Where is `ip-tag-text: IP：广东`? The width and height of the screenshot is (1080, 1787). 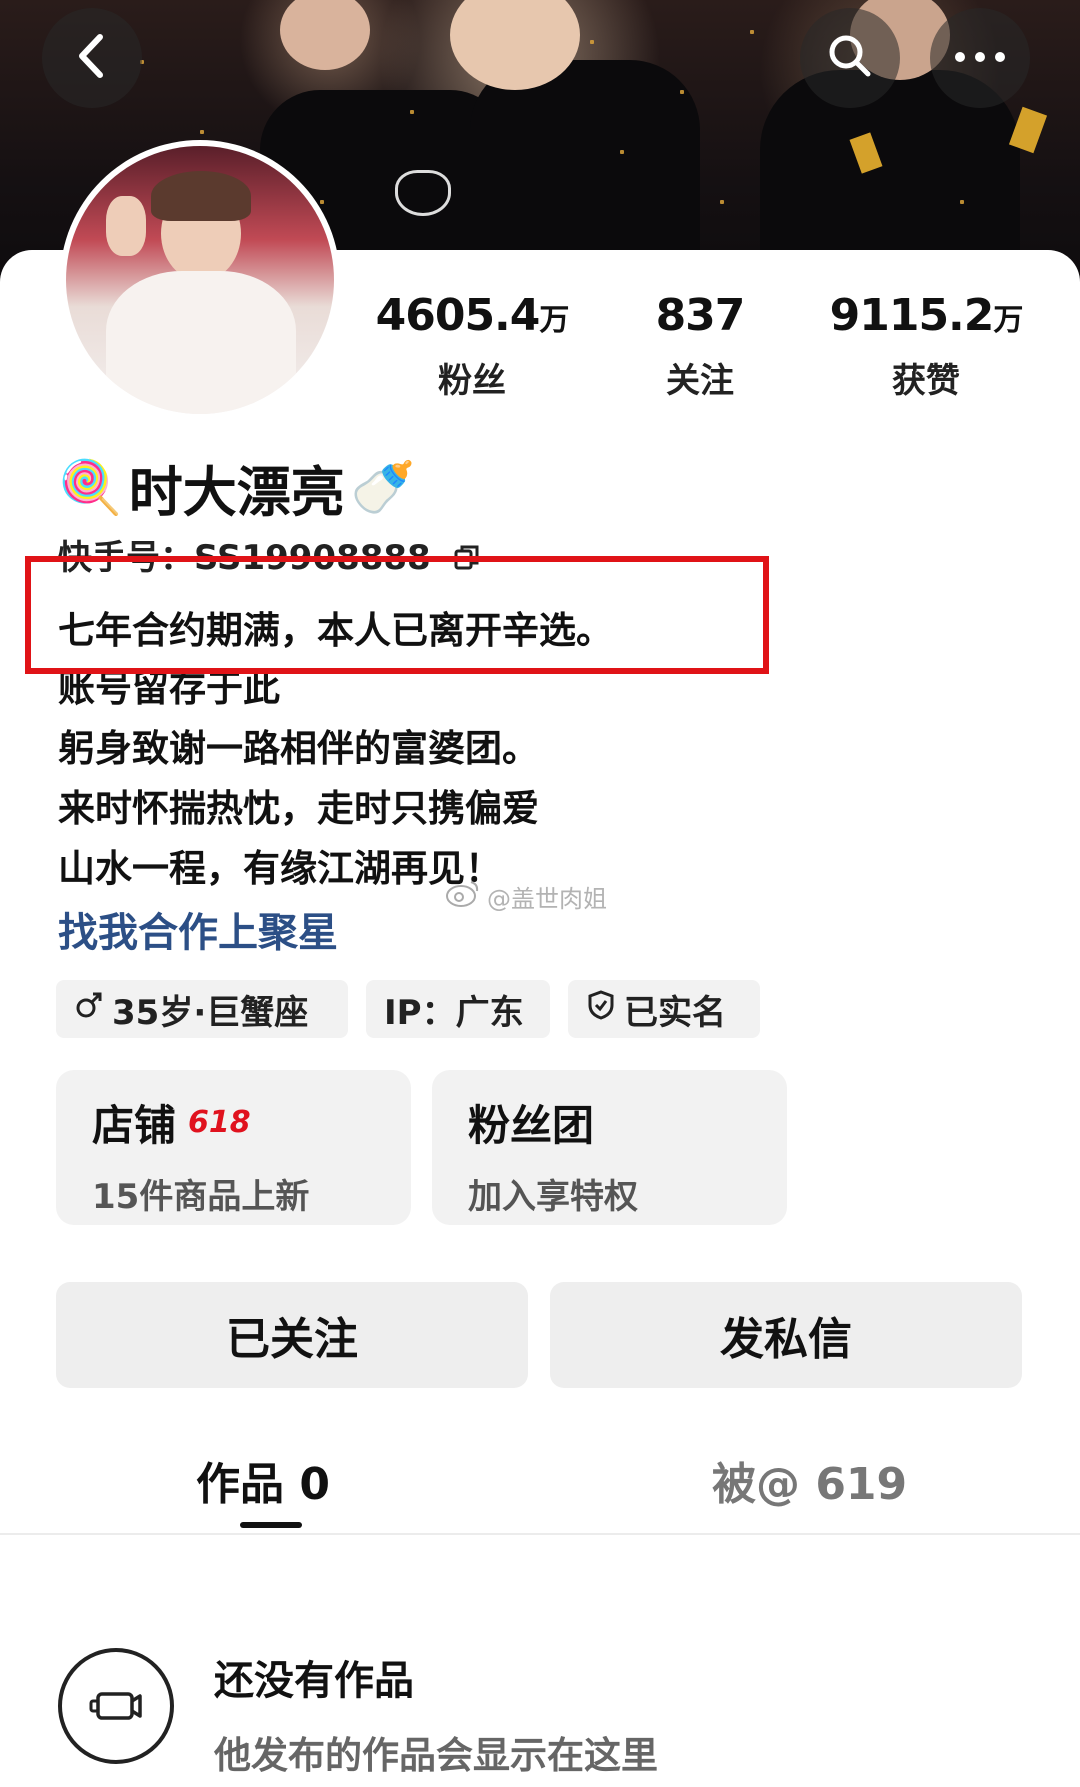
ip-tag-text: IP：广东 is located at coordinates (454, 1012).